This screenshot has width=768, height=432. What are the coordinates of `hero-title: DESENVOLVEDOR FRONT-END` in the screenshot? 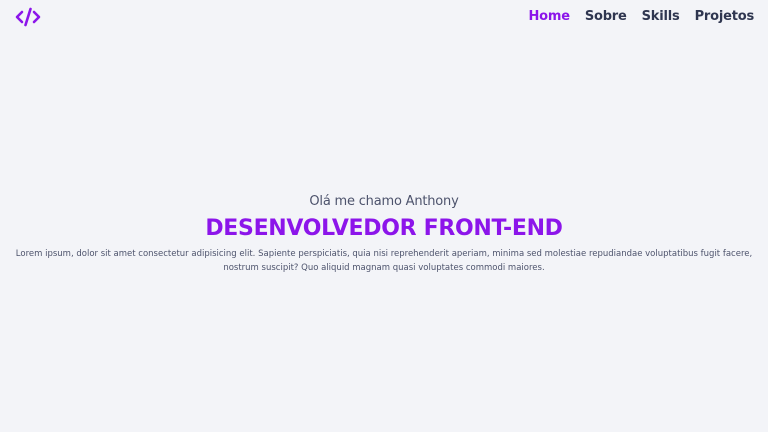 It's located at (384, 228).